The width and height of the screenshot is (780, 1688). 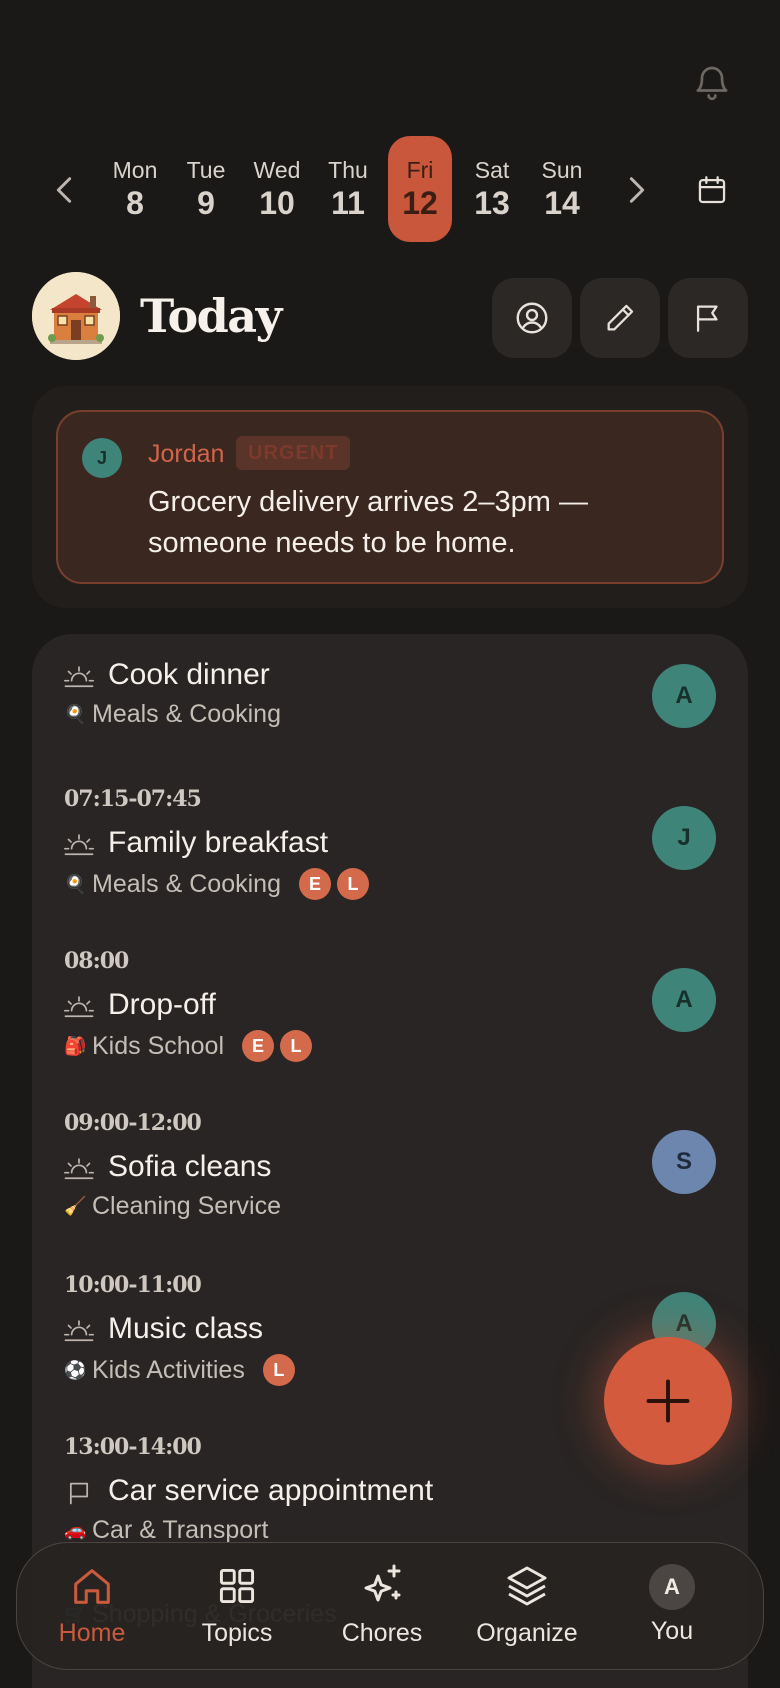 I want to click on task-title: Family breakfast, so click(x=218, y=842).